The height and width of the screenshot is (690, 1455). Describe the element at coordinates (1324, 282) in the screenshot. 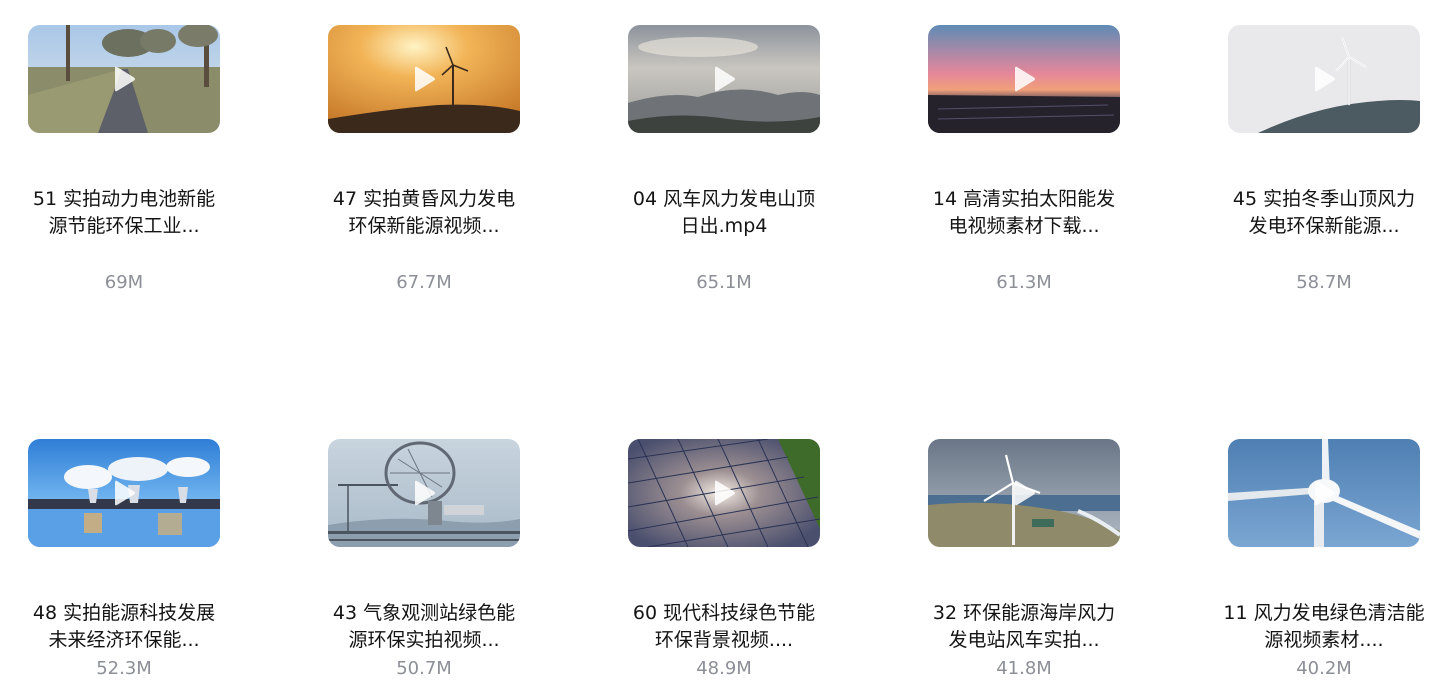

I see `video-file-size: 58.7M` at that location.